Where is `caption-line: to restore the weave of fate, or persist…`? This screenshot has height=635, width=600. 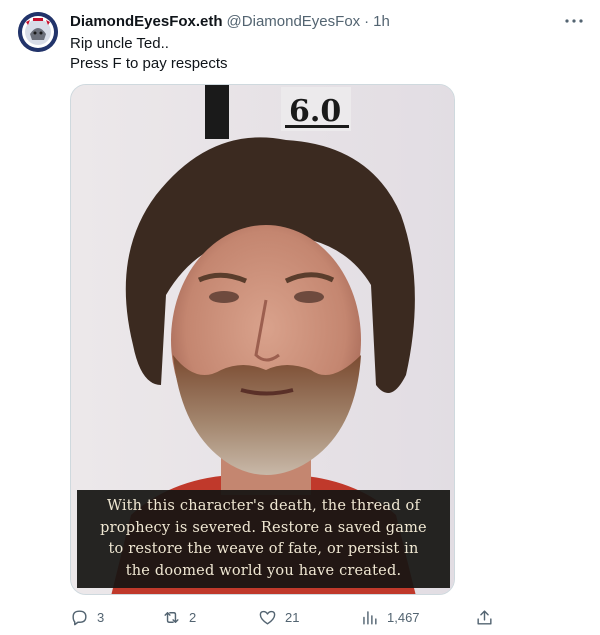 caption-line: to restore the weave of fate, or persist… is located at coordinates (263, 549).